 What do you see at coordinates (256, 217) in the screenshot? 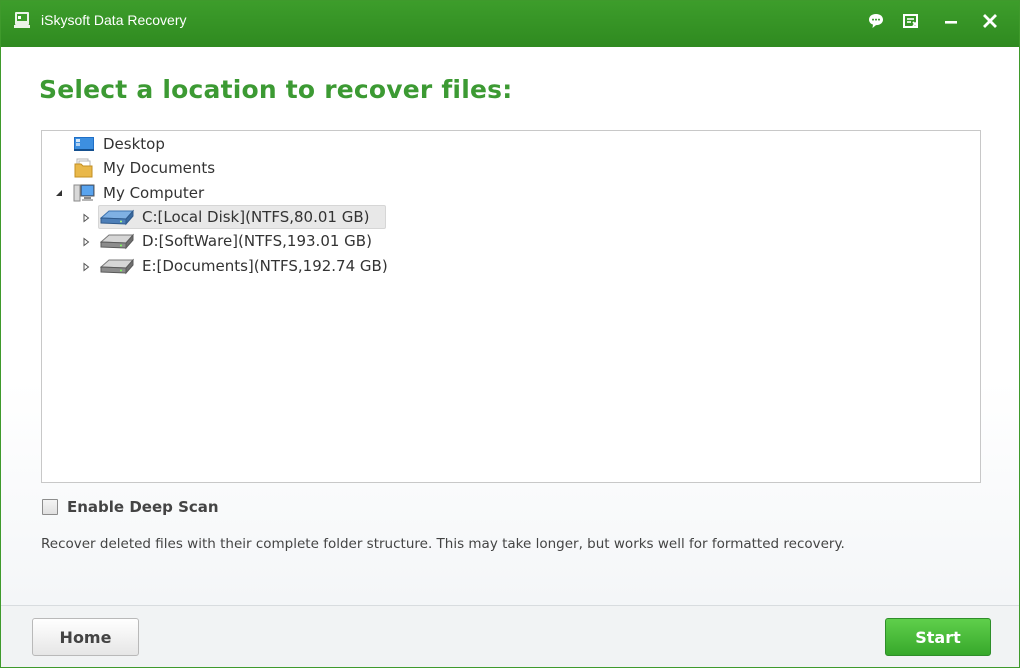
I see `tree-item-label: C:[Local Disk](NTFS,80.01 GB)` at bounding box center [256, 217].